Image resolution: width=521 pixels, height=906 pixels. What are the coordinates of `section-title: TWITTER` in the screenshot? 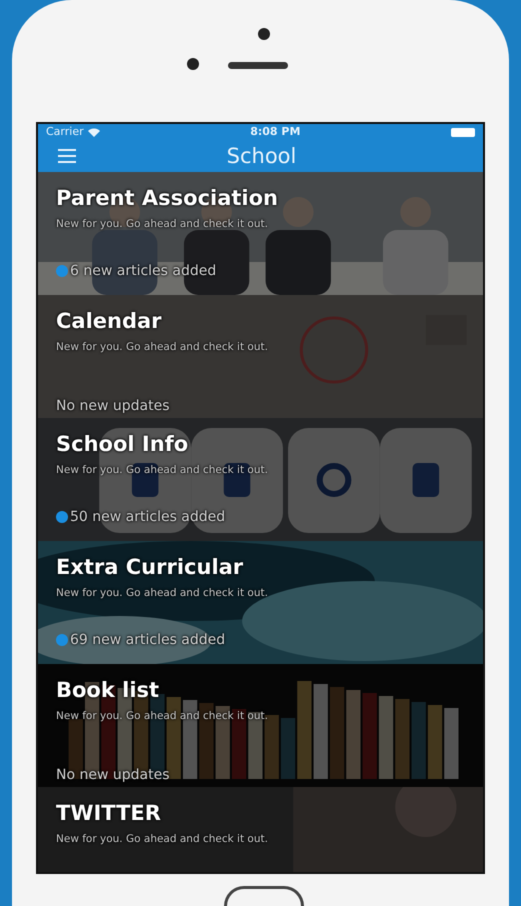 It's located at (109, 813).